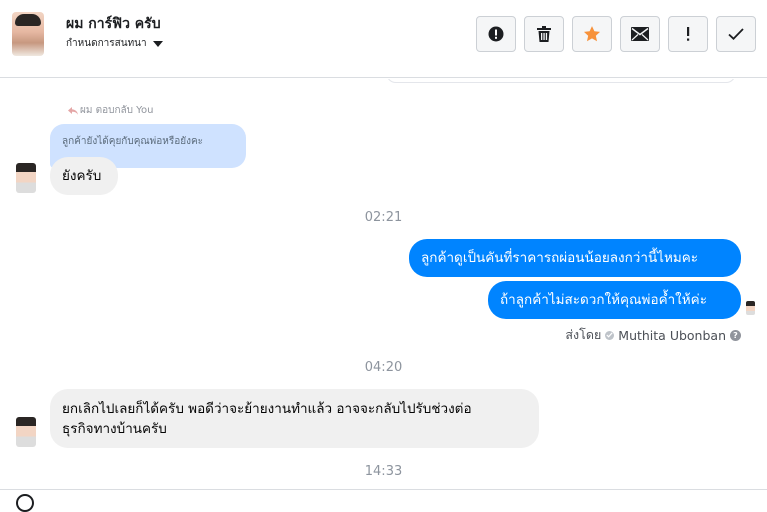 The height and width of the screenshot is (512, 767). What do you see at coordinates (383, 217) in the screenshot?
I see `timestamp: 02:21` at bounding box center [383, 217].